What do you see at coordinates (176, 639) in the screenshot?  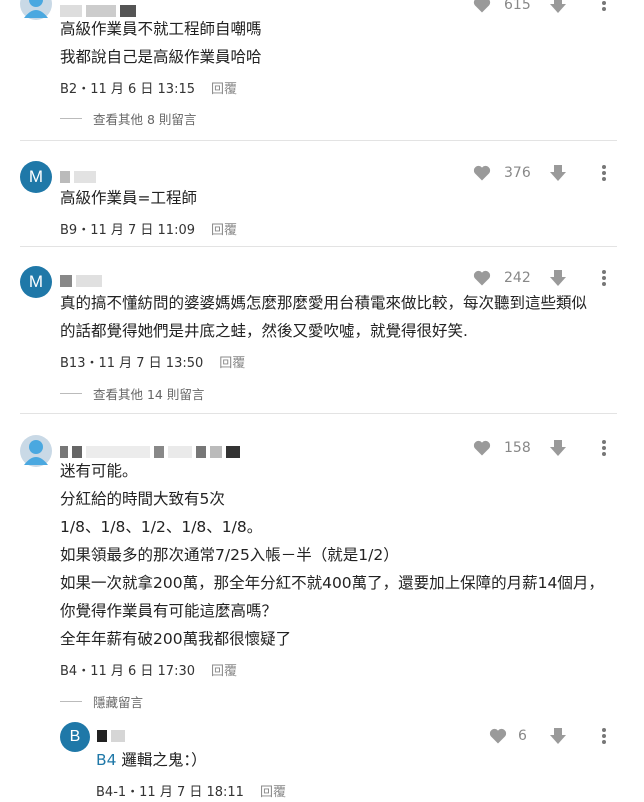 I see `comment-line: 全年年薪有破200萬我都很懷疑了` at bounding box center [176, 639].